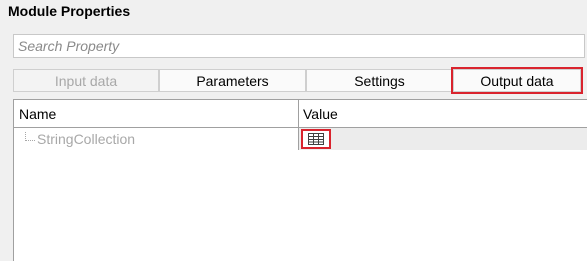 The width and height of the screenshot is (587, 261). I want to click on table-grid-icon, so click(316, 139).